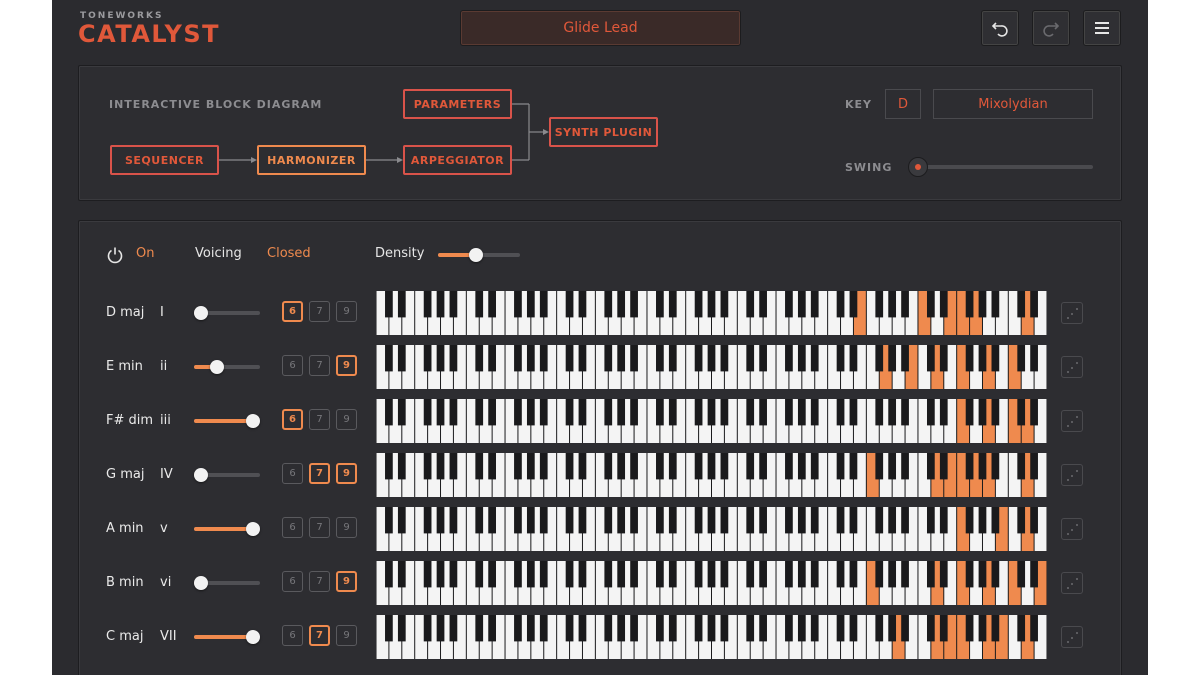 The width and height of the screenshot is (1200, 675). I want to click on key-mode-selector: Mixolydian, so click(1013, 104).